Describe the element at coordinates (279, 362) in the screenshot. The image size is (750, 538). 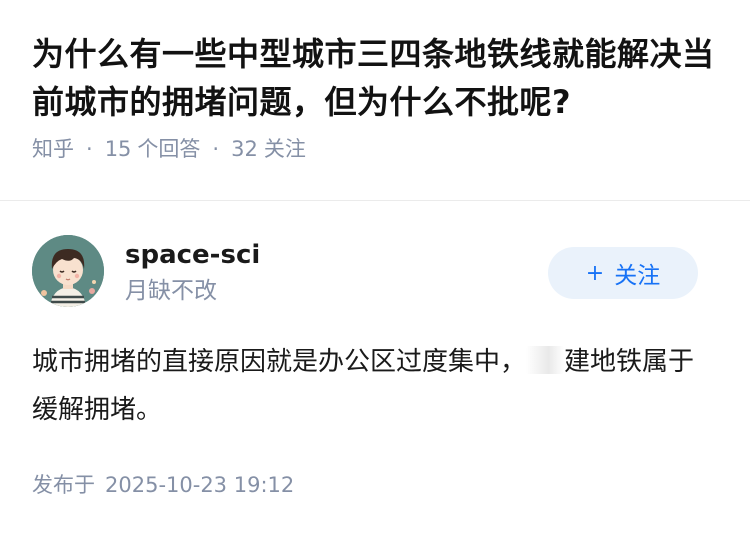
I see `answer-text-part-1: 城市拥堵的直接原因就是办公区过度集中，` at that location.